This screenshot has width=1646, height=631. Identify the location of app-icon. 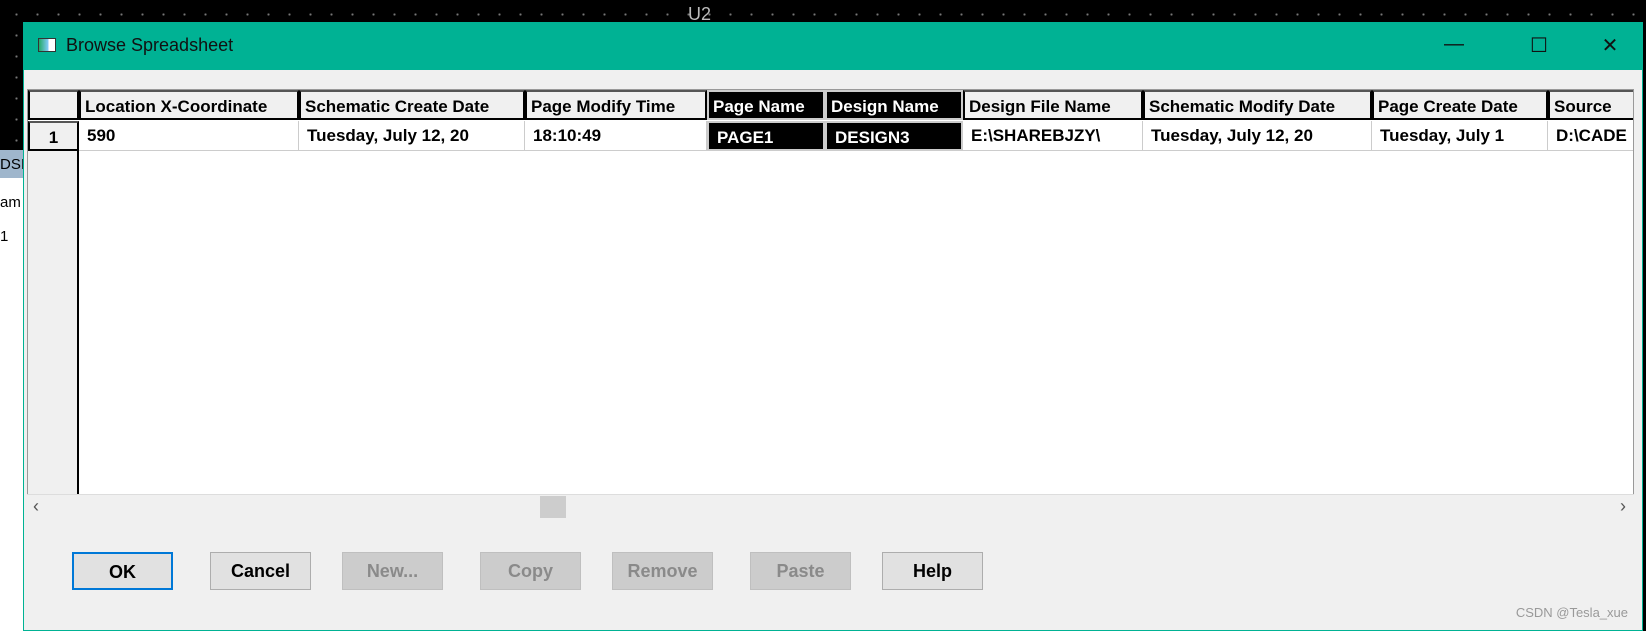
(47, 45).